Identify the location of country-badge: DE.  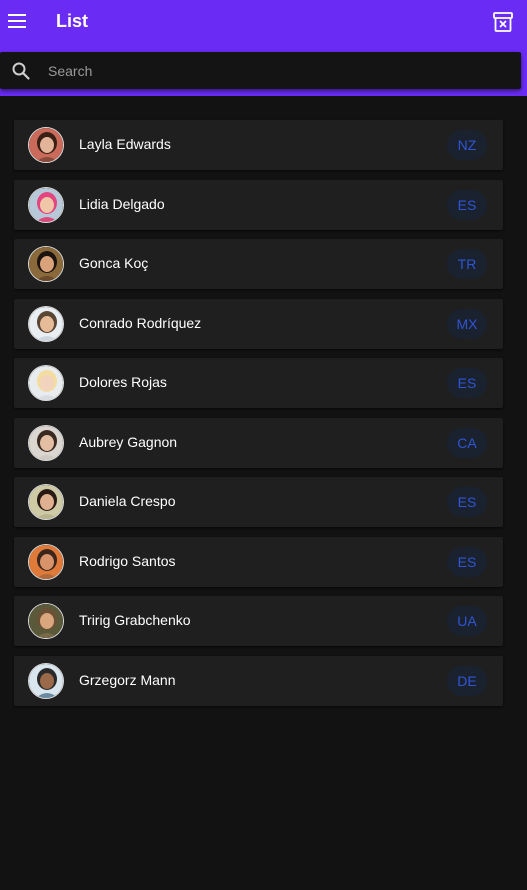
(467, 680).